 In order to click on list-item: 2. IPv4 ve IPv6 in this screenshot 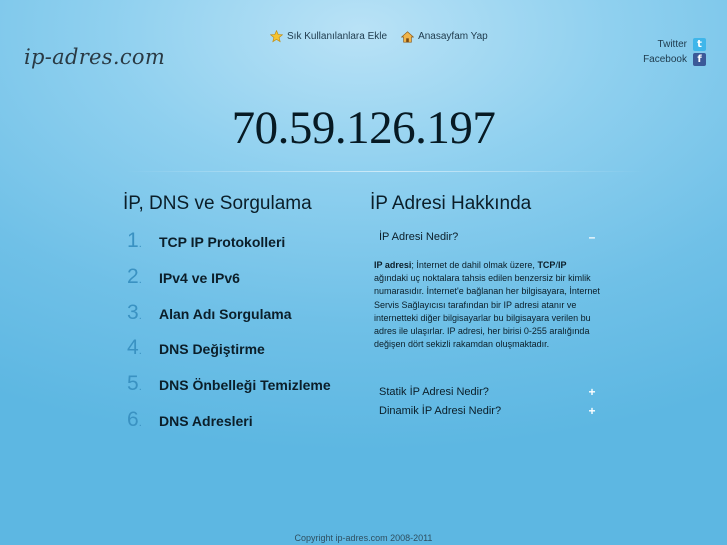, I will do `click(229, 283)`.